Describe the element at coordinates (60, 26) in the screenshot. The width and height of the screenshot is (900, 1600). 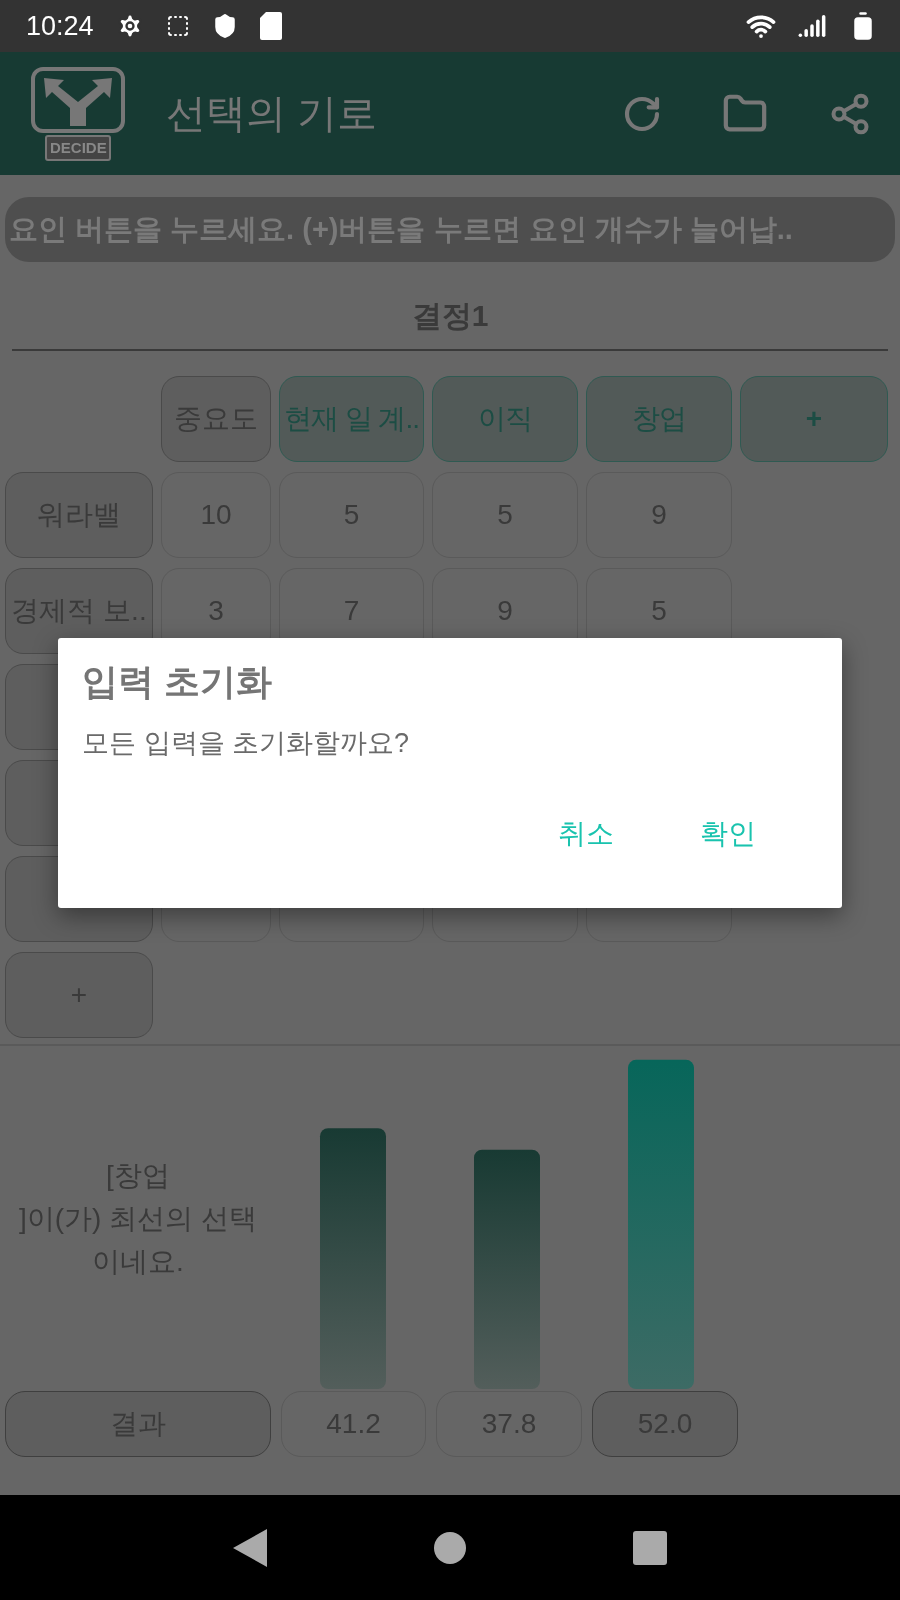
I see `status-time: 10:24` at that location.